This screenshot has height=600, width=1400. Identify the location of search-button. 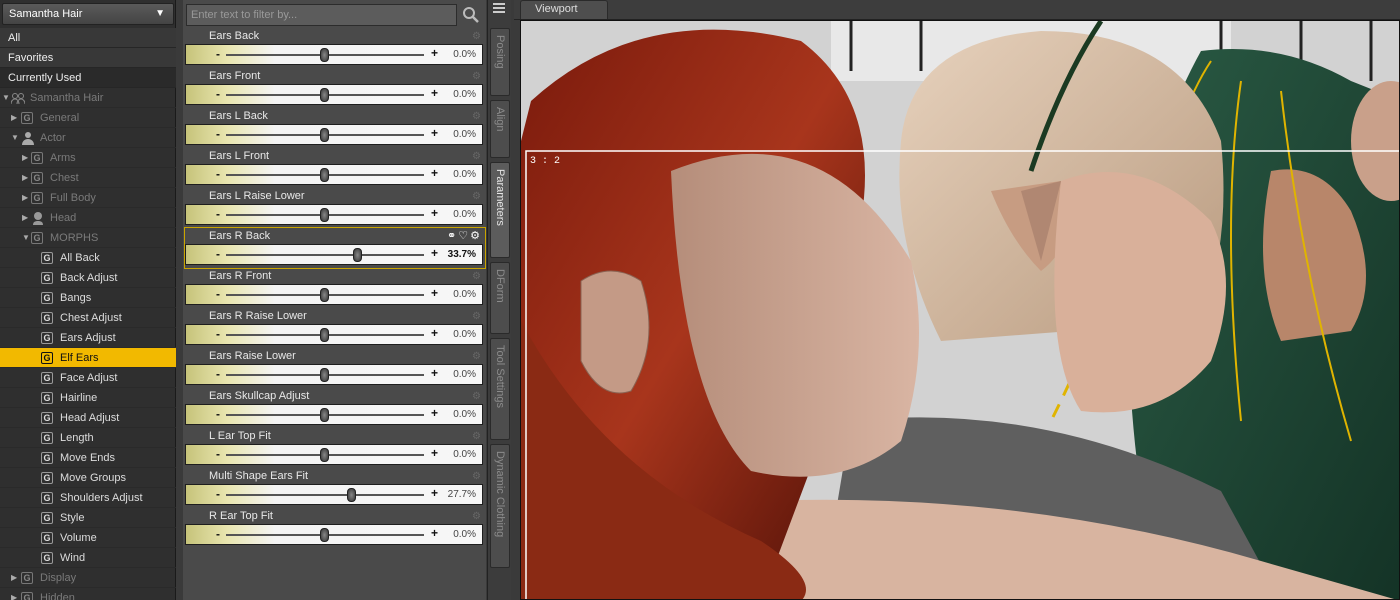
(471, 15).